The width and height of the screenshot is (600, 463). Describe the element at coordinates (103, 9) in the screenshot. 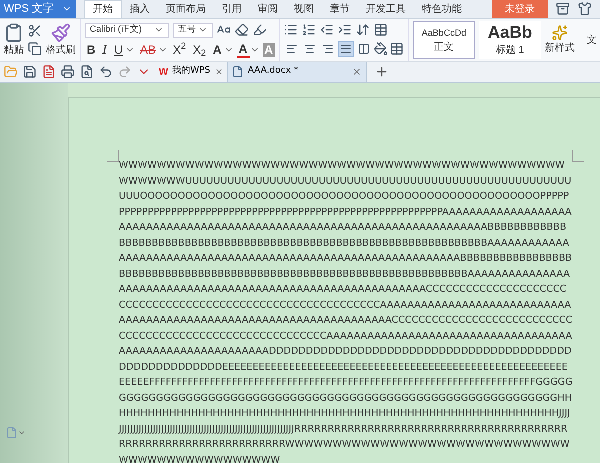

I see `ribbon-tab: 开始` at that location.